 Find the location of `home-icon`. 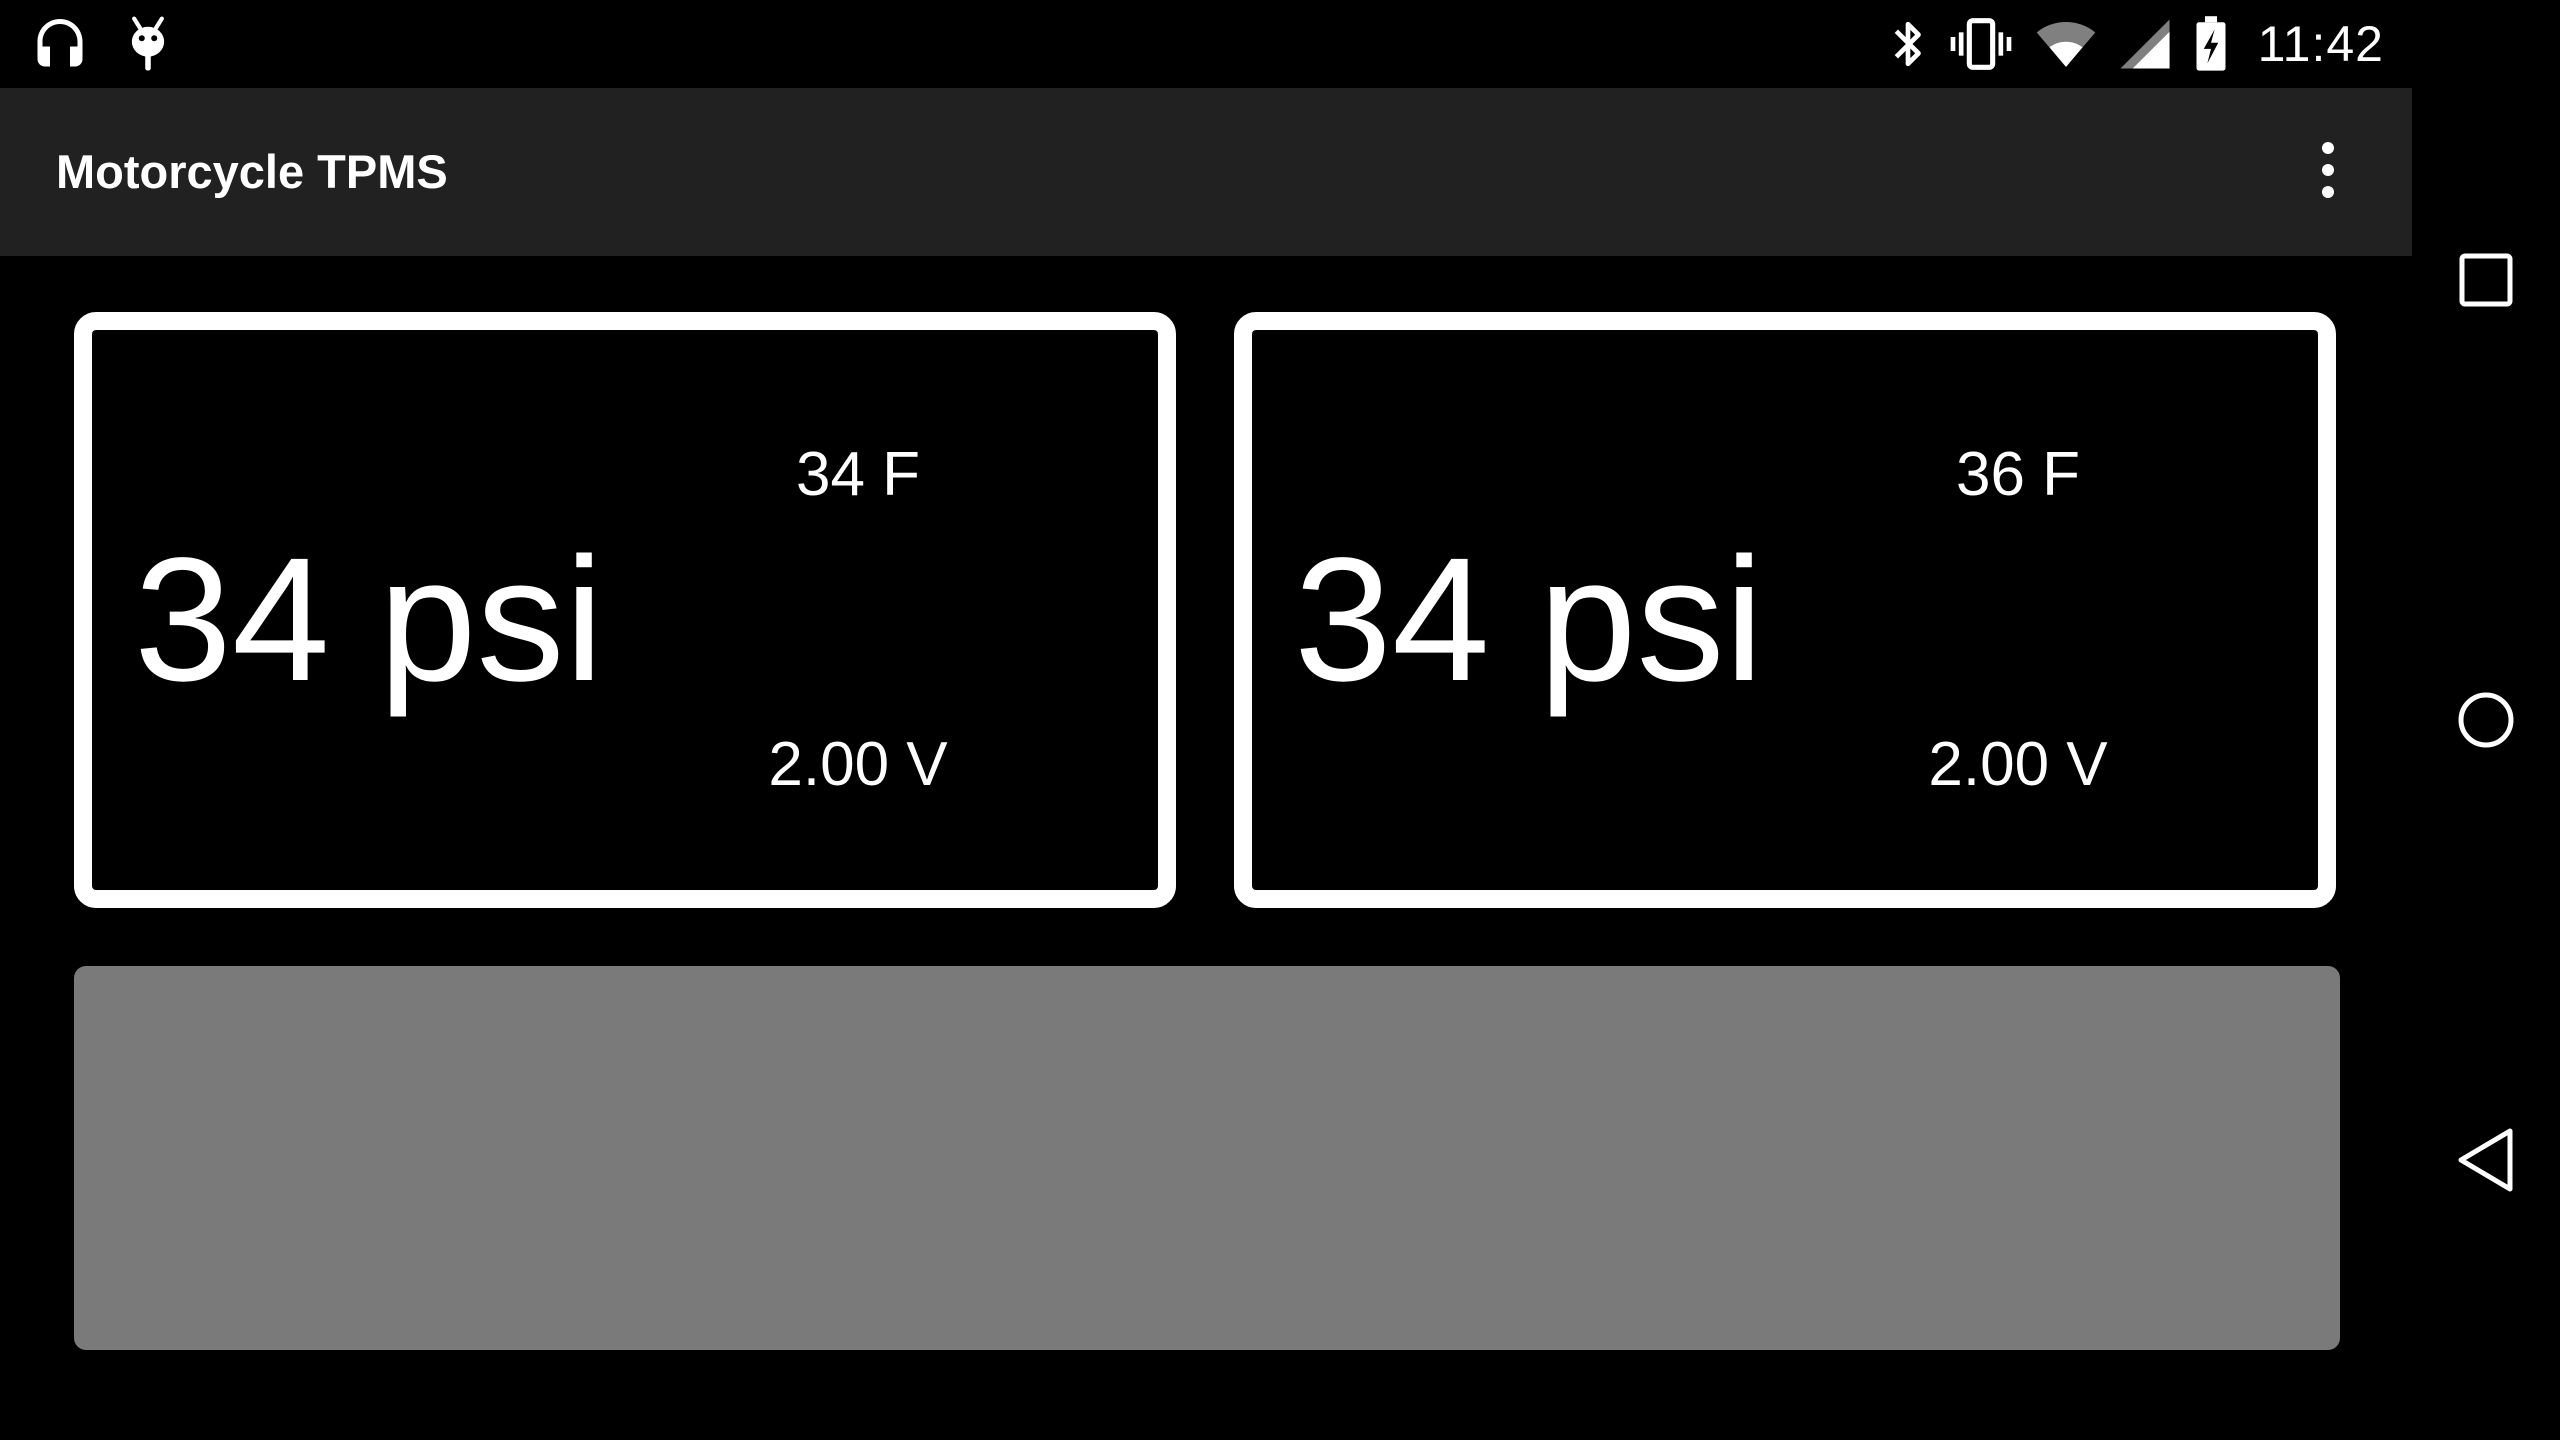

home-icon is located at coordinates (2486, 720).